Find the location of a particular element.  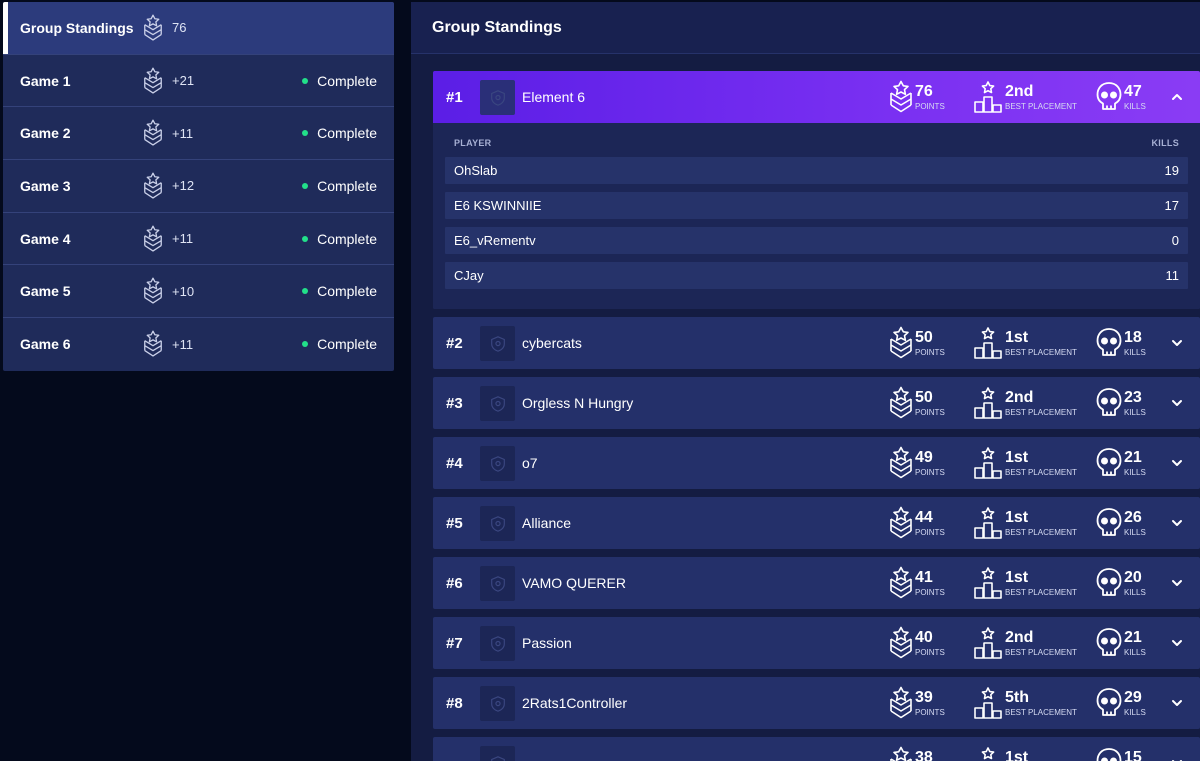

sidebar-item-game-1: Game 1 +21 Complete is located at coordinates (198, 81).